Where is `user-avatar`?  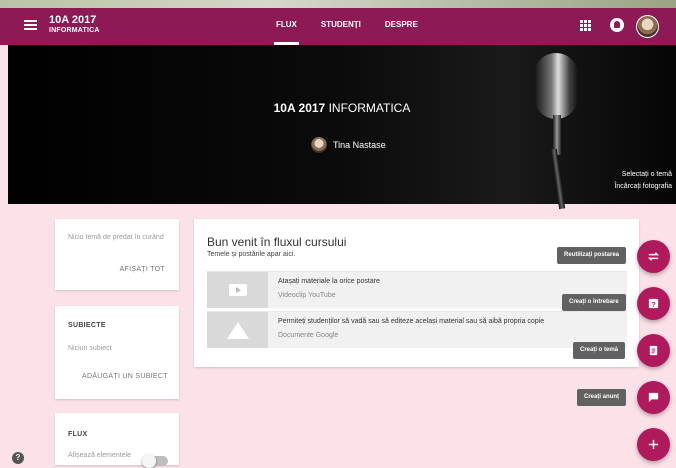 user-avatar is located at coordinates (647, 26).